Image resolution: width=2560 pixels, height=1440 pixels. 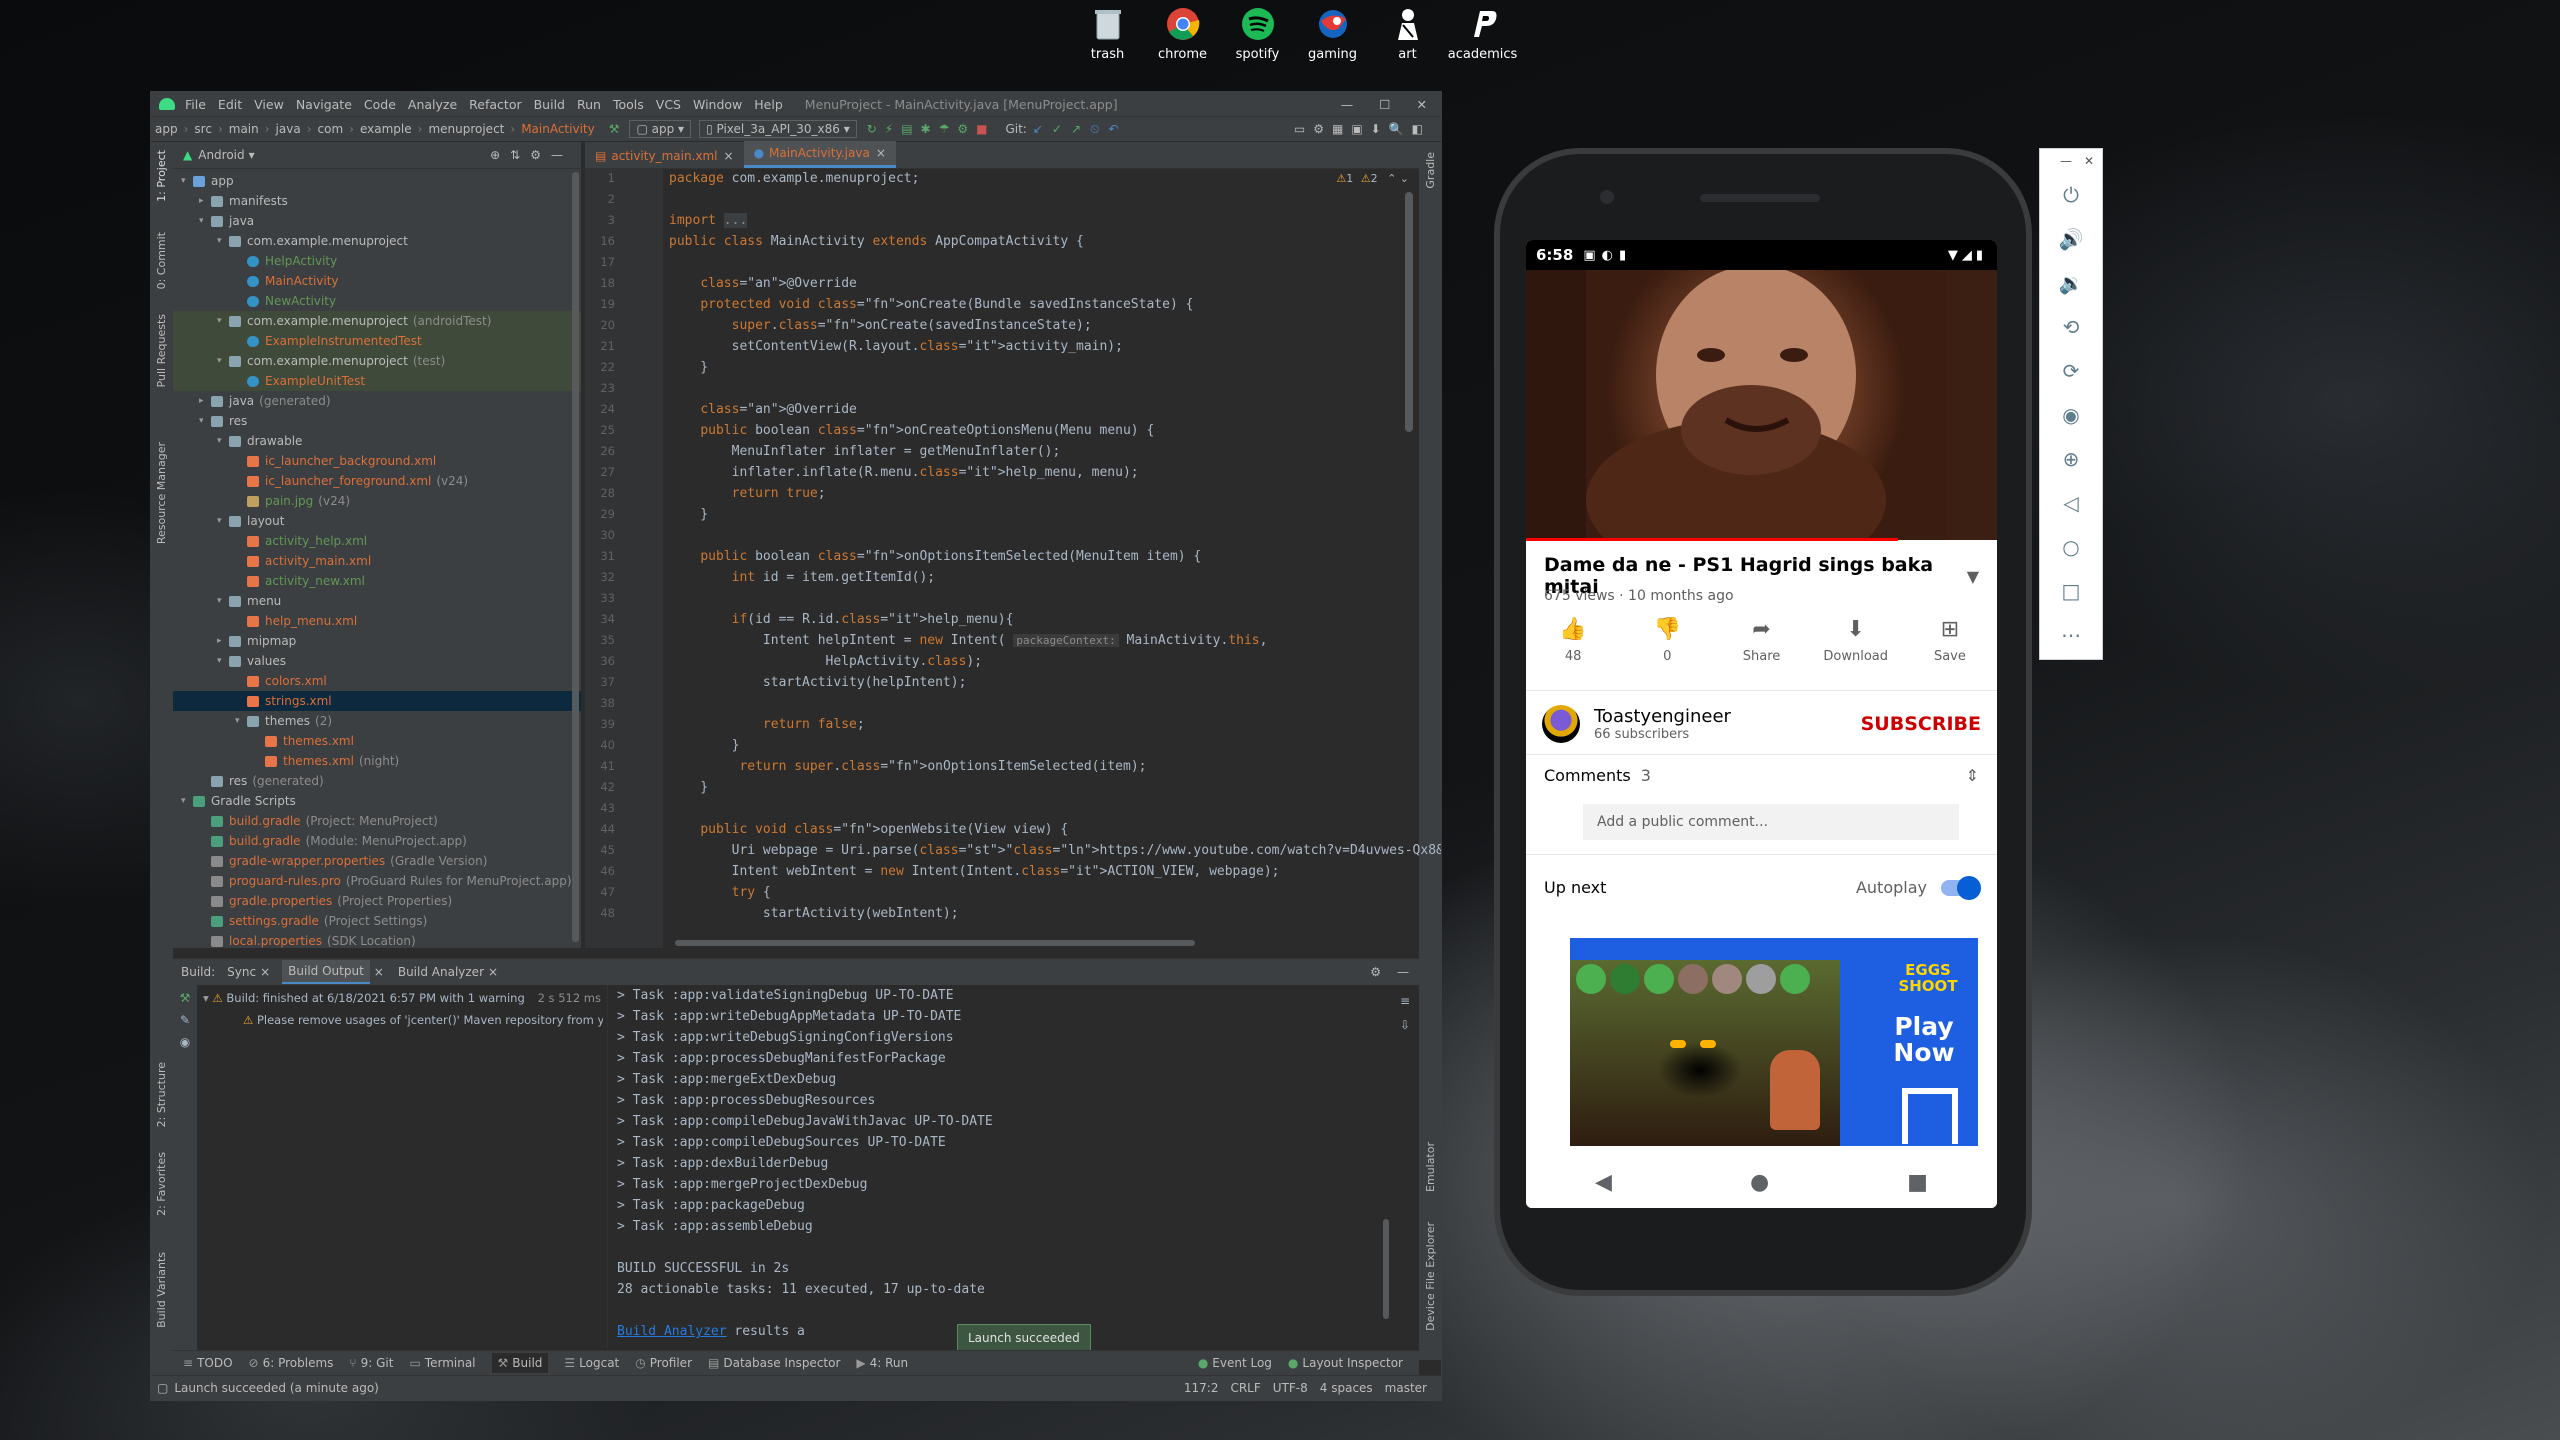 What do you see at coordinates (1182, 33) in the screenshot?
I see `desktop-icon-chrome: chrome` at bounding box center [1182, 33].